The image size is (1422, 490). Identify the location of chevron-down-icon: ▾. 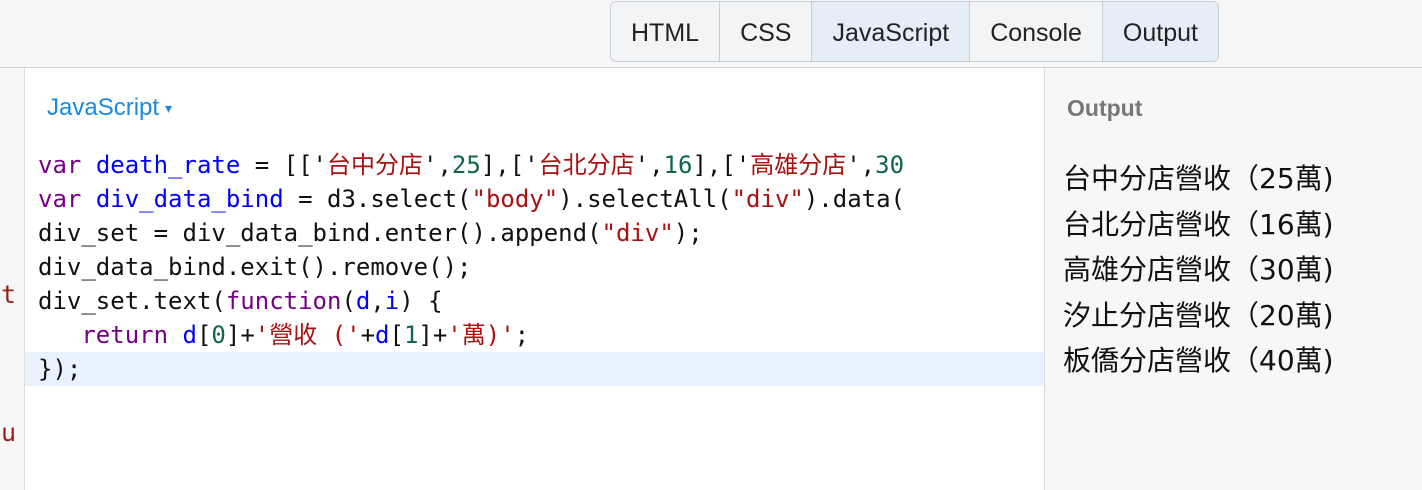
(169, 108).